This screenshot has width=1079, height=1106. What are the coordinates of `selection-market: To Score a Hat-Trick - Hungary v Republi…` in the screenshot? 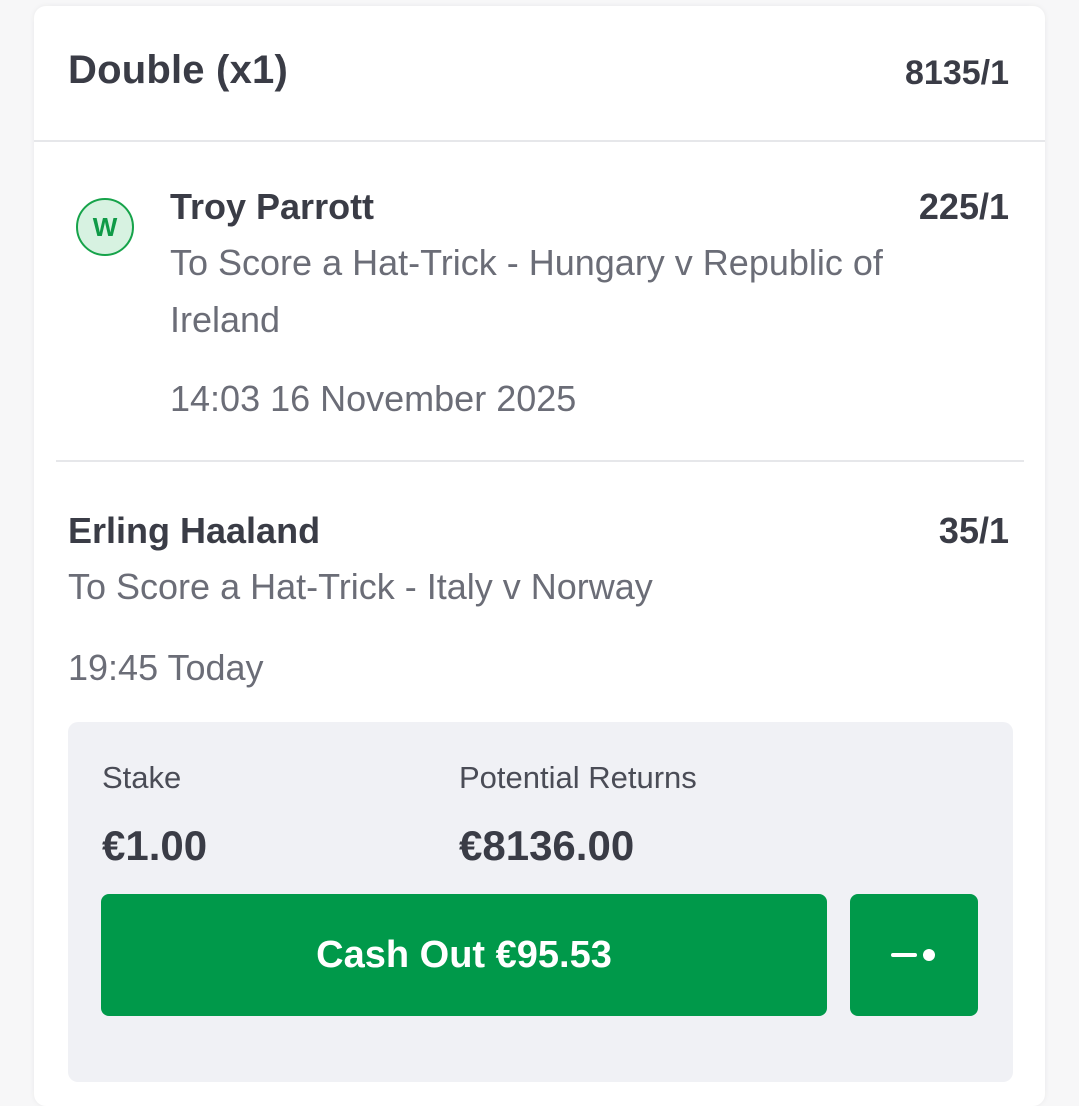 It's located at (526, 291).